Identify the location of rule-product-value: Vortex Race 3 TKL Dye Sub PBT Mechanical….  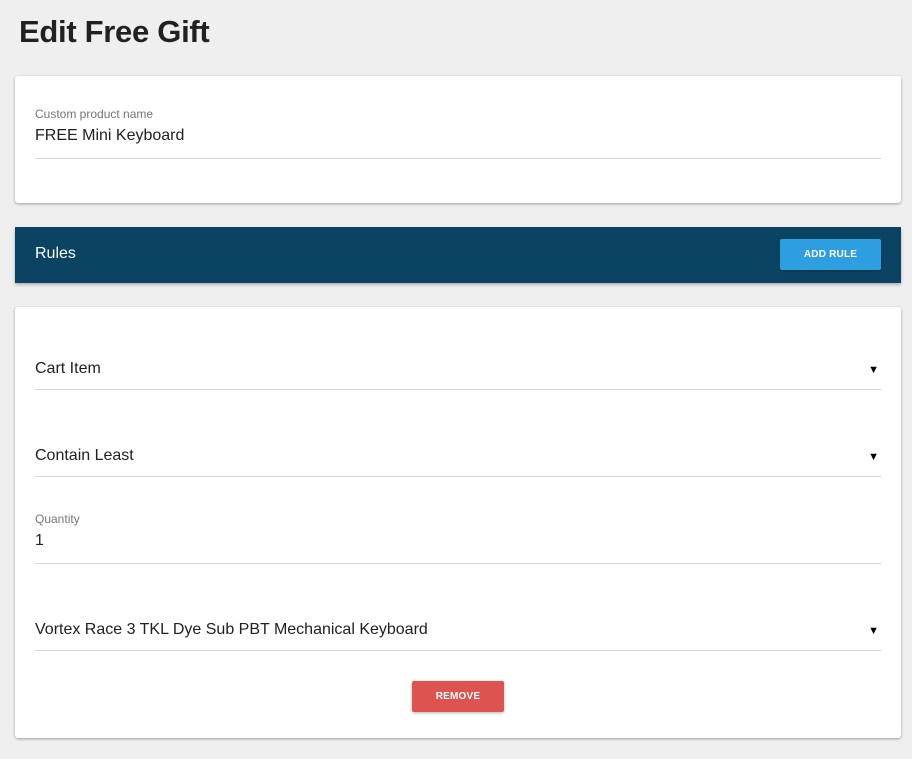
(231, 629).